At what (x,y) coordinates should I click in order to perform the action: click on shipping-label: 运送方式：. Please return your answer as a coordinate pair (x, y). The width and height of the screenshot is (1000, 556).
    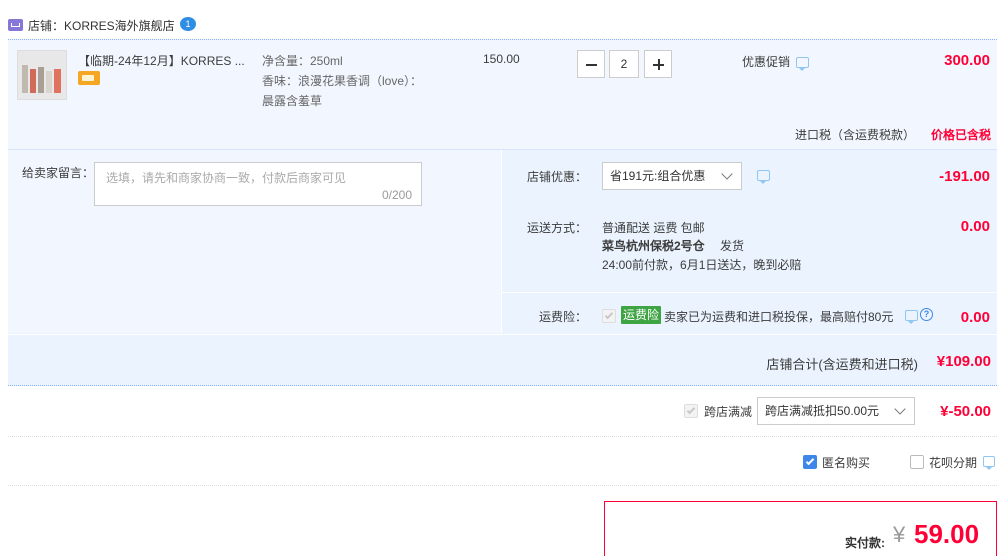
    Looking at the image, I should click on (557, 228).